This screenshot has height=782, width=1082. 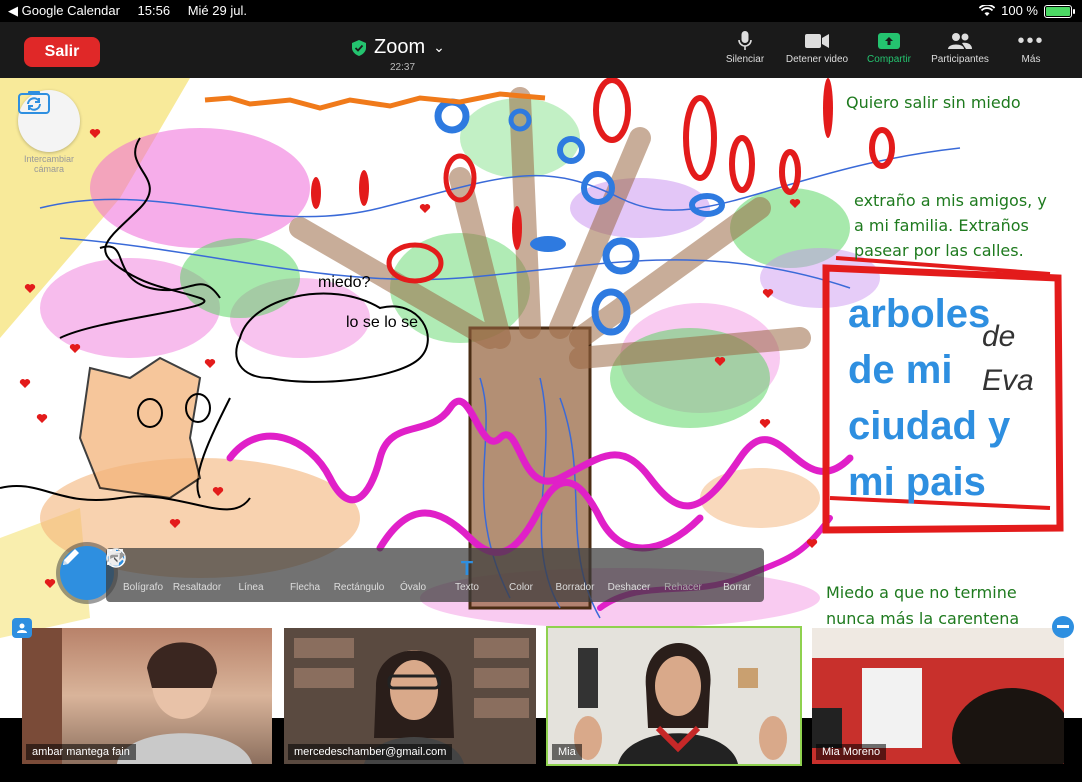 What do you see at coordinates (851, 752) in the screenshot?
I see `participant-name: Mia Moreno` at bounding box center [851, 752].